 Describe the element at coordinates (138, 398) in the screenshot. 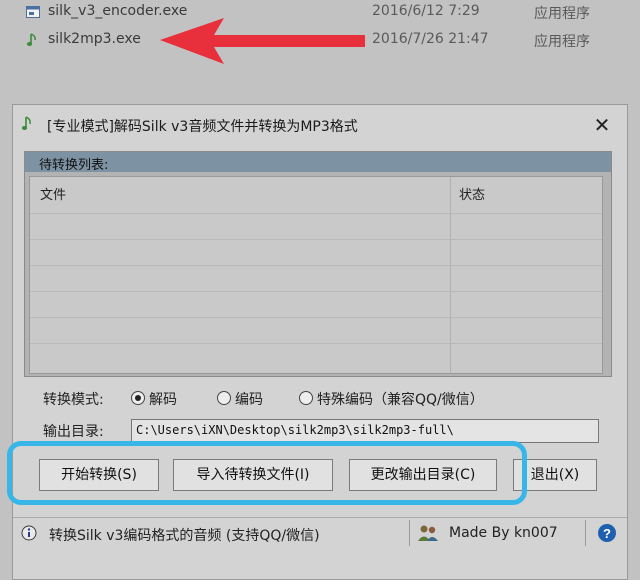

I see `radio-selected-icon` at that location.